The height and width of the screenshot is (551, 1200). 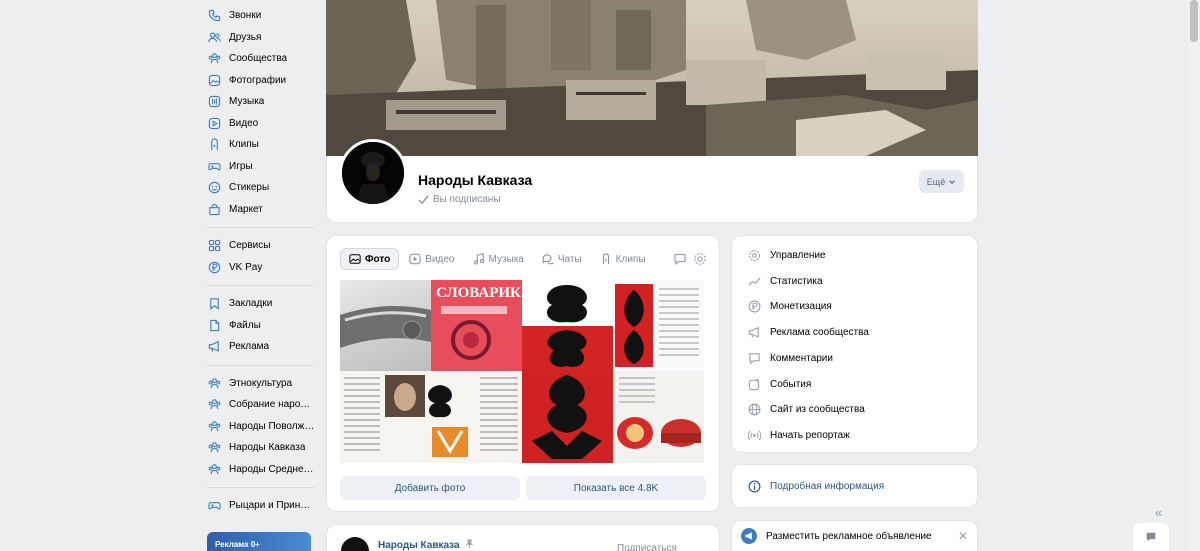 What do you see at coordinates (680, 259) in the screenshot?
I see `discussion-icon` at bounding box center [680, 259].